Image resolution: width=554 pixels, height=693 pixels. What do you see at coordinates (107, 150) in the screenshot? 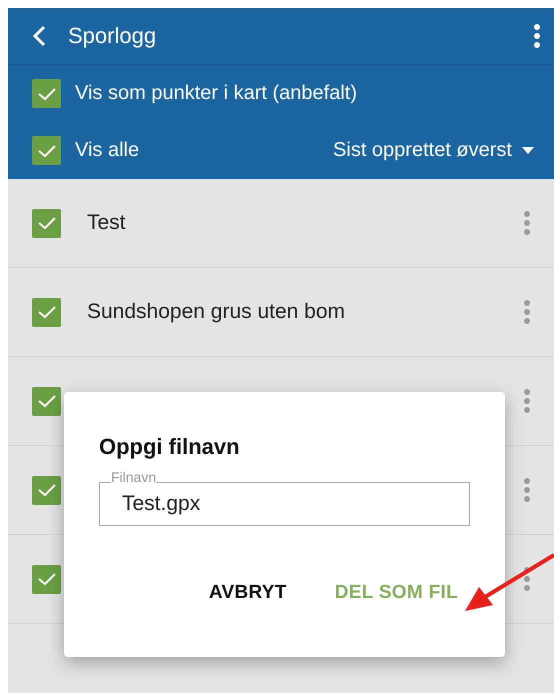
I see `checkbox-label: Vis alle` at bounding box center [107, 150].